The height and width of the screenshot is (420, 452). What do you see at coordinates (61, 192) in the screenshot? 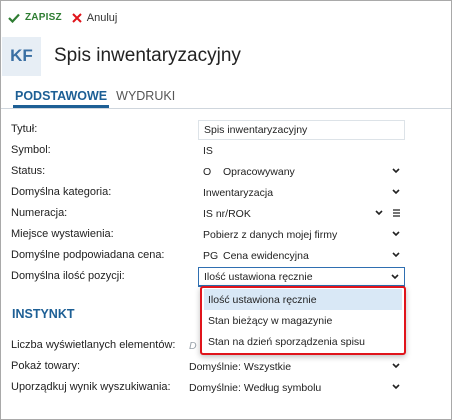
I see `kategoria-label: Domyślna kategoria:` at bounding box center [61, 192].